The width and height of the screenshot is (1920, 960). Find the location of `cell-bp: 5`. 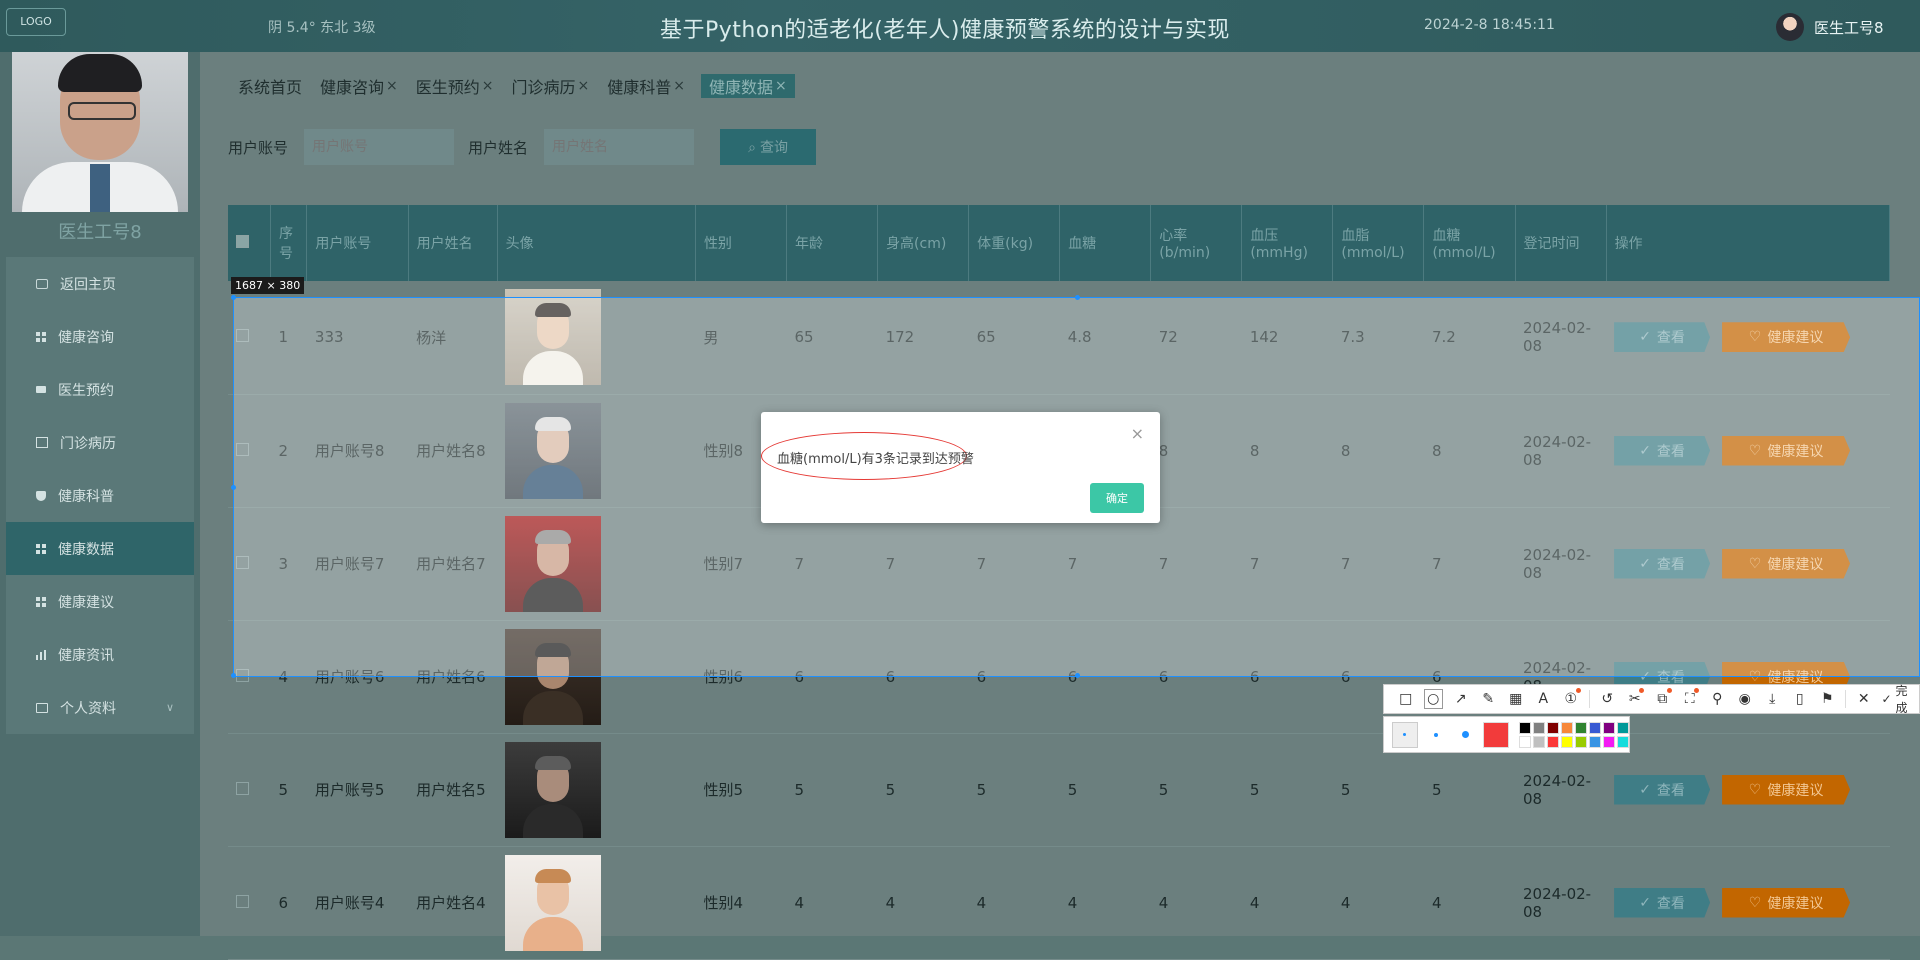

cell-bp: 5 is located at coordinates (1287, 790).